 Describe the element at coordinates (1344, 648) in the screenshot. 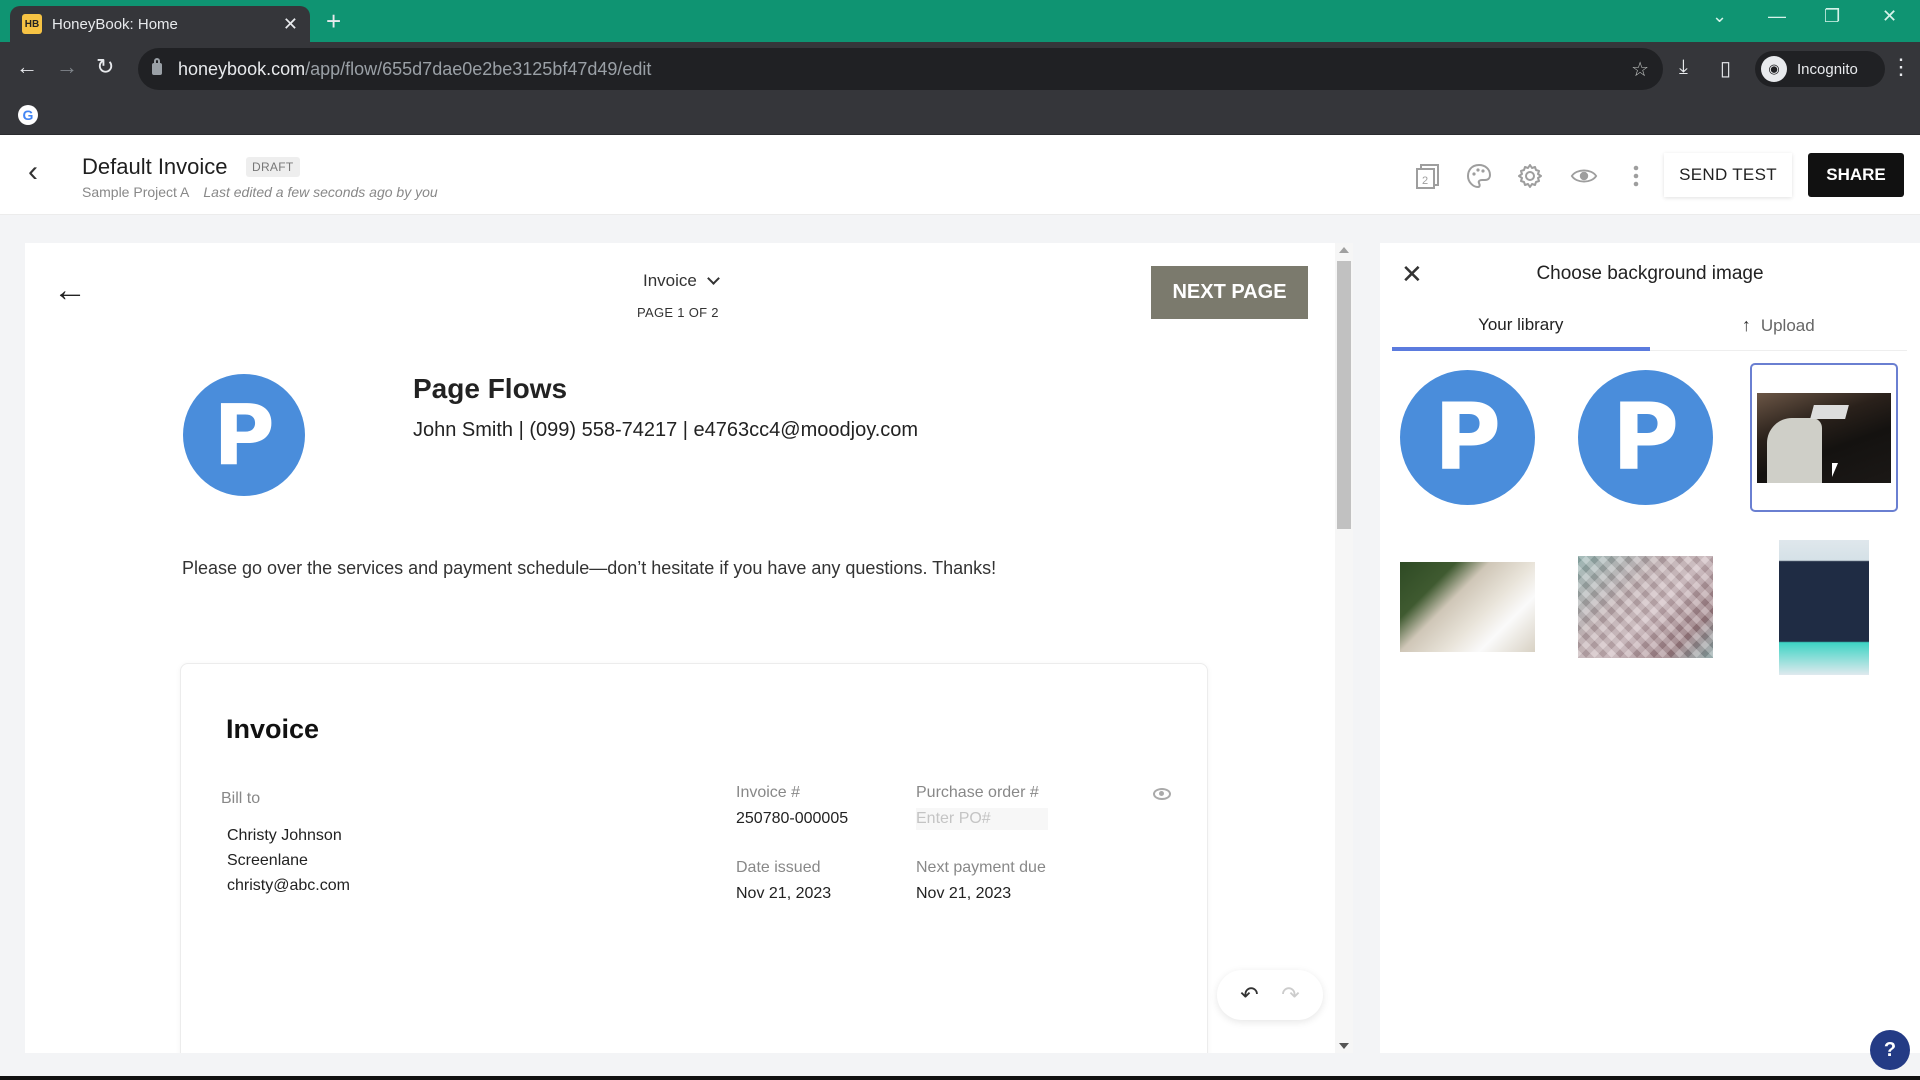

I see `canvas-scrollbar` at that location.